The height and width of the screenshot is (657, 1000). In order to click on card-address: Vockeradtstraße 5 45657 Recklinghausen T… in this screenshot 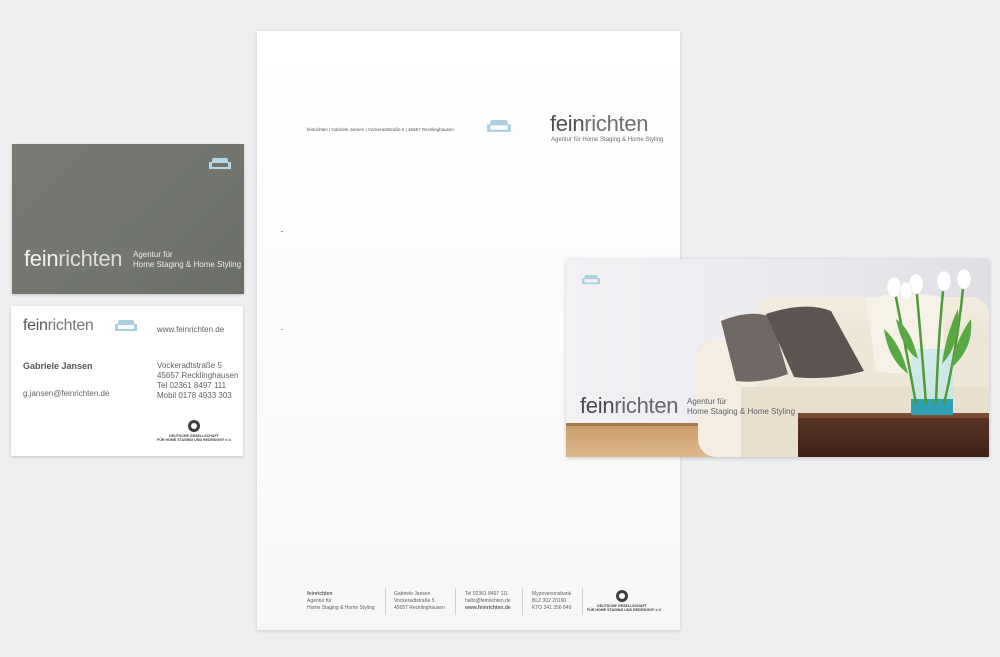, I will do `click(198, 380)`.